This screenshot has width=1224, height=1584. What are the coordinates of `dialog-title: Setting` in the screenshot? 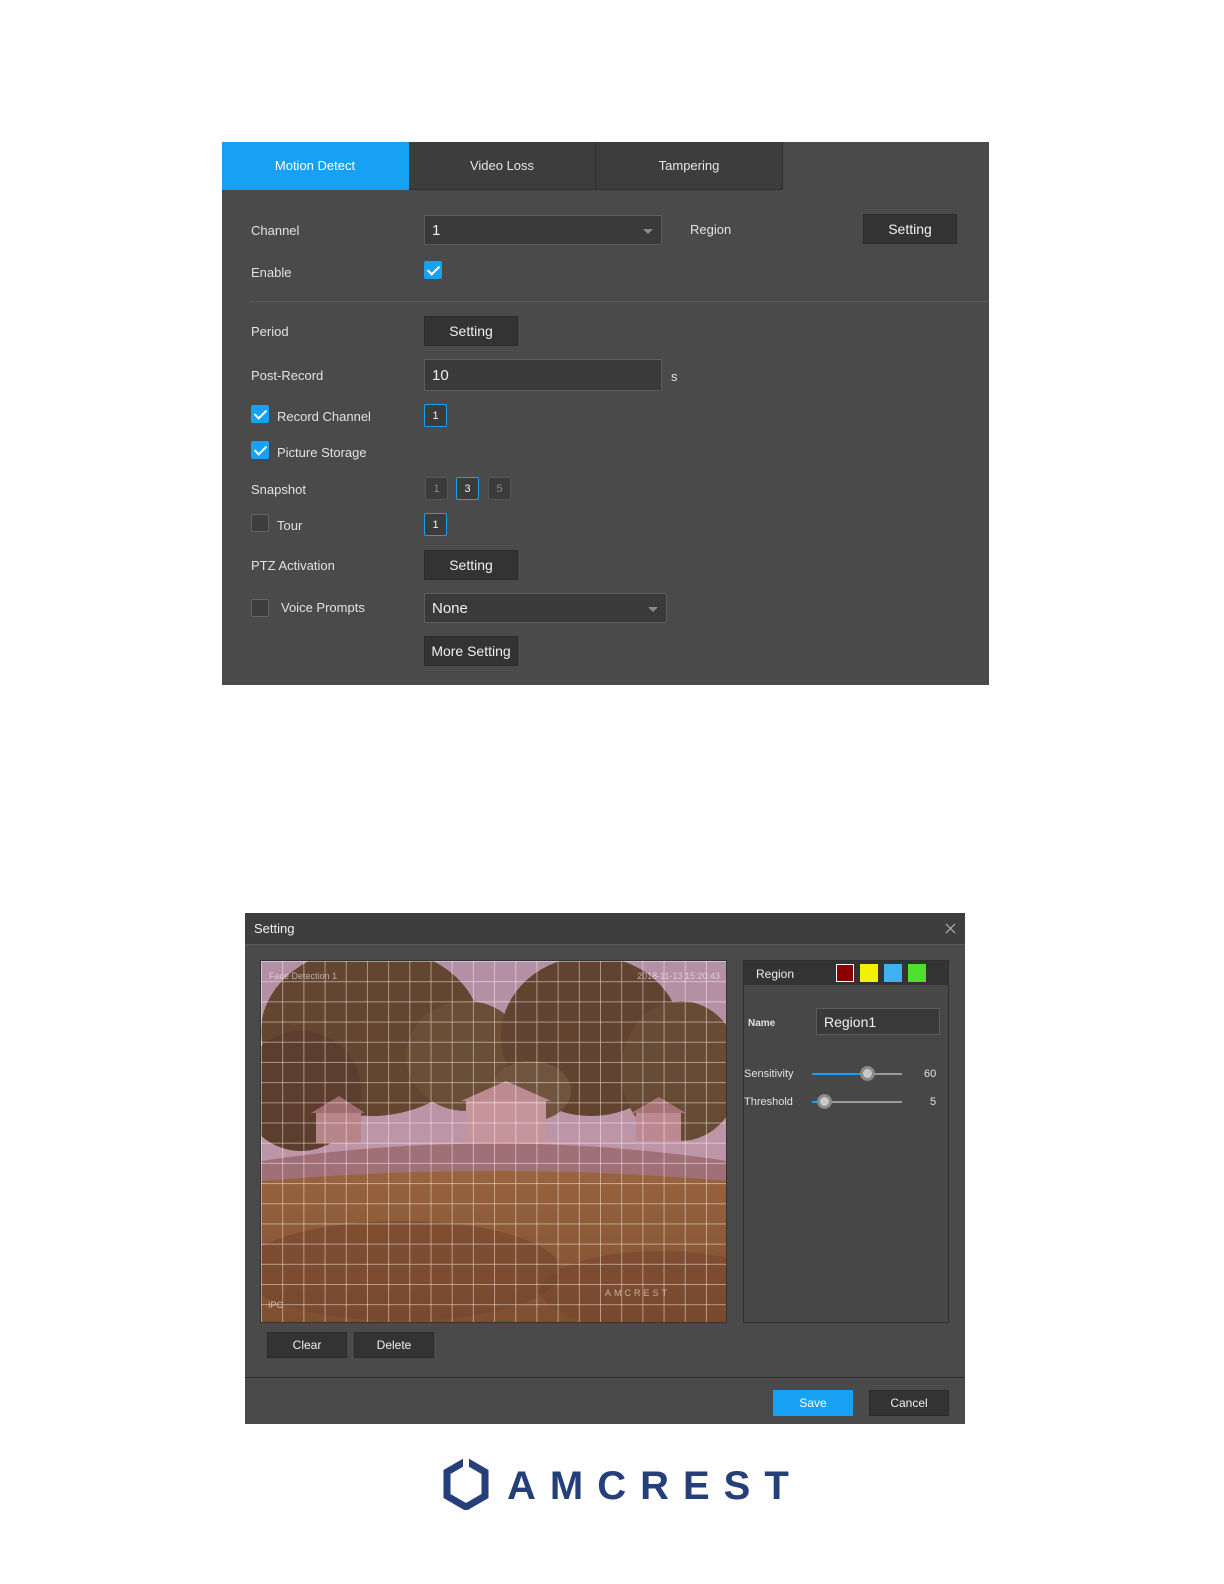 It's located at (274, 928).